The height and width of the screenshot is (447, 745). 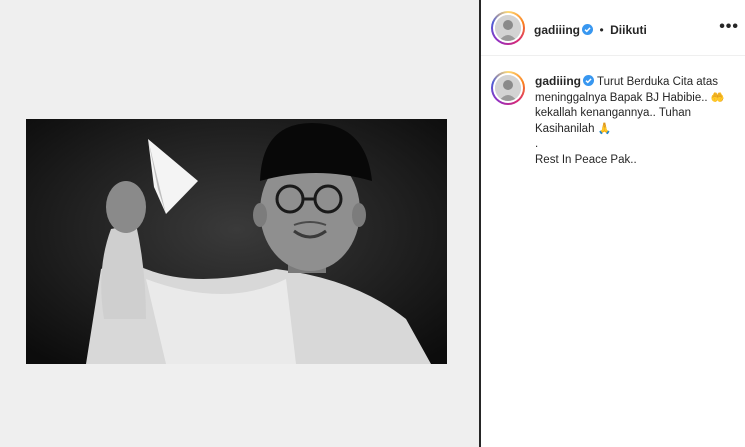 I want to click on caption-line-1: Turut Berduka Cita atas, so click(x=658, y=82).